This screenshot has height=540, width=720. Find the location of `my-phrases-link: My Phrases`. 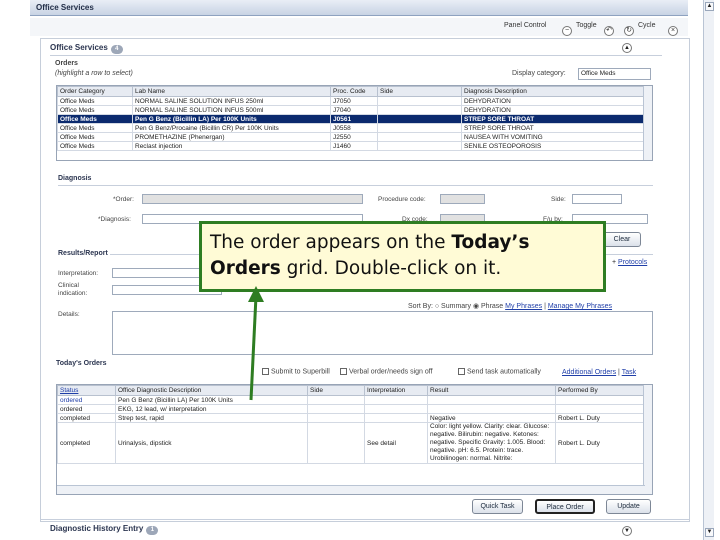

my-phrases-link: My Phrases is located at coordinates (523, 306).